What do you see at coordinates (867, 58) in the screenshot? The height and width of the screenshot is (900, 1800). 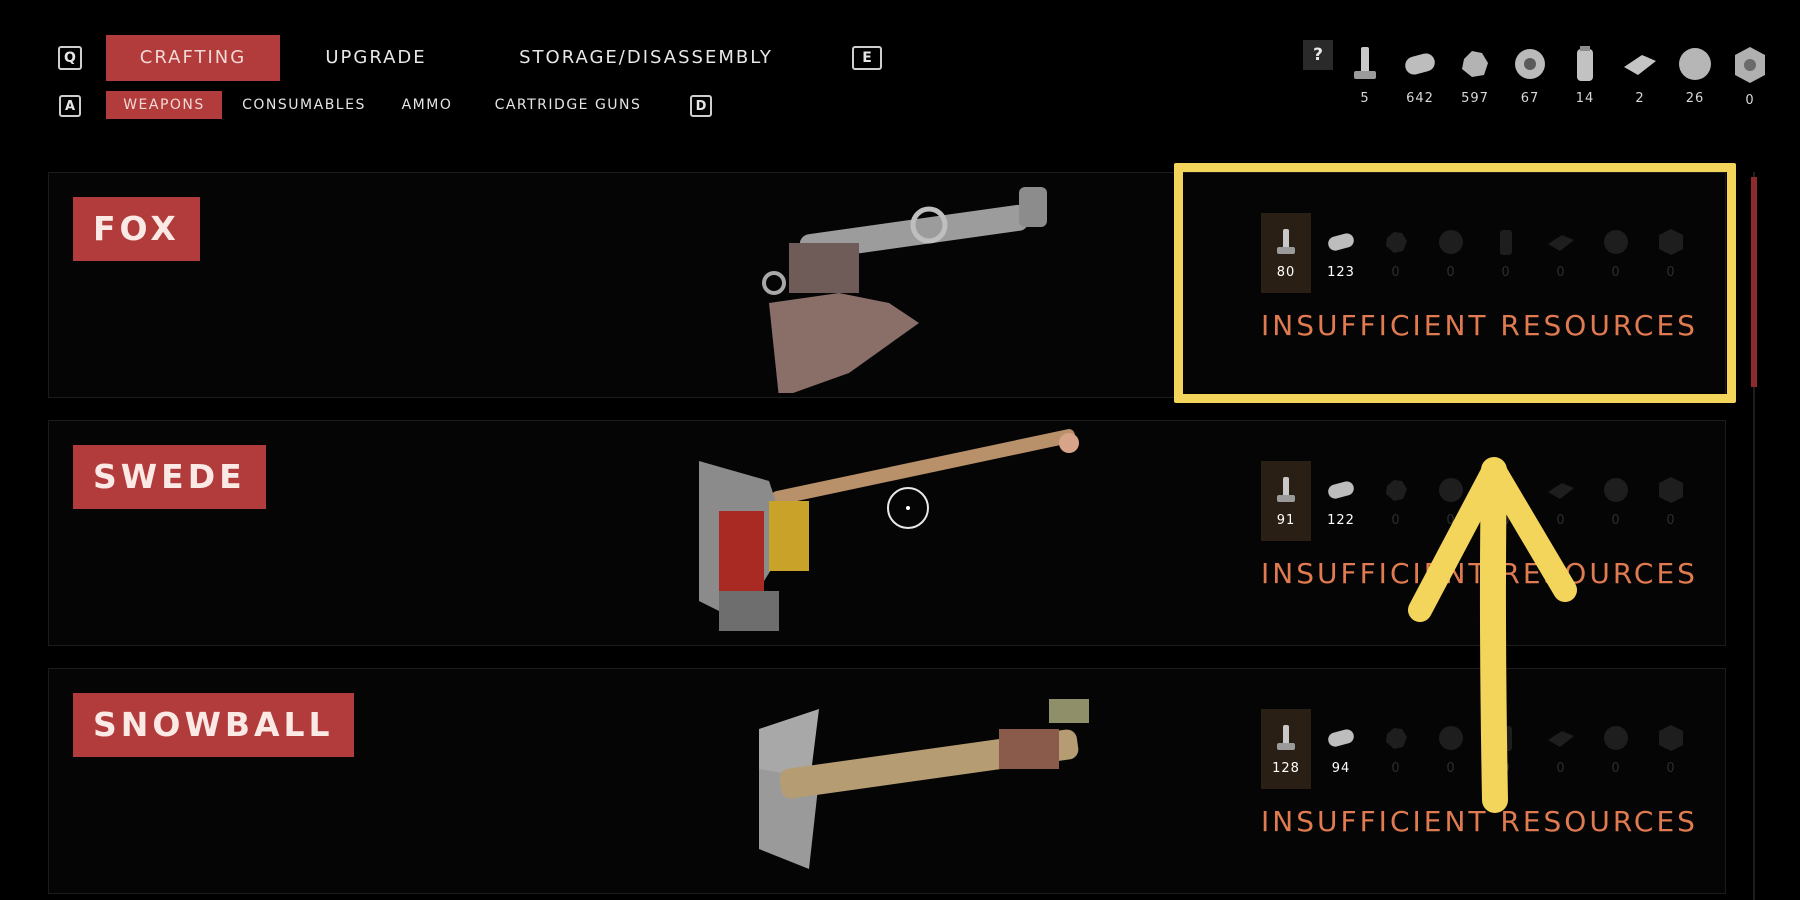 I see `key-e-icon: E` at bounding box center [867, 58].